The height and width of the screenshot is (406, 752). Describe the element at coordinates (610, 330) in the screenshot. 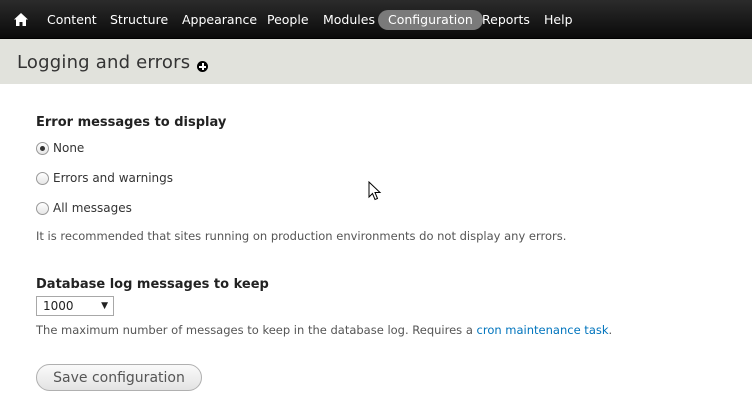

I see `dblog-description-suffix: .` at that location.